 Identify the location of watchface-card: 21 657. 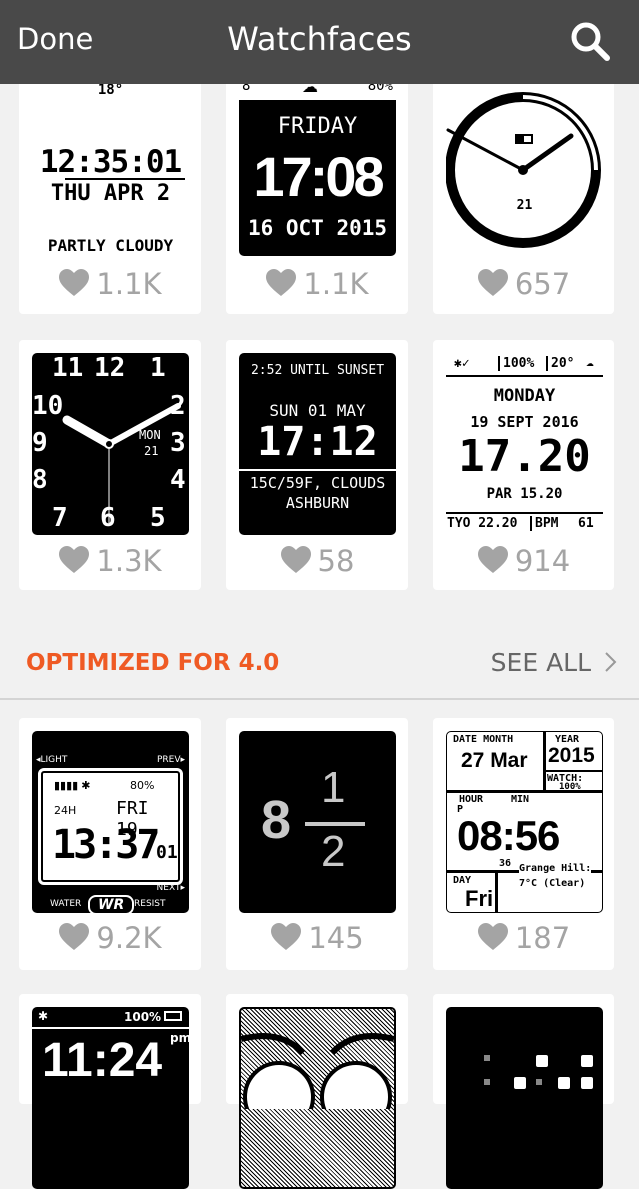
(523, 187).